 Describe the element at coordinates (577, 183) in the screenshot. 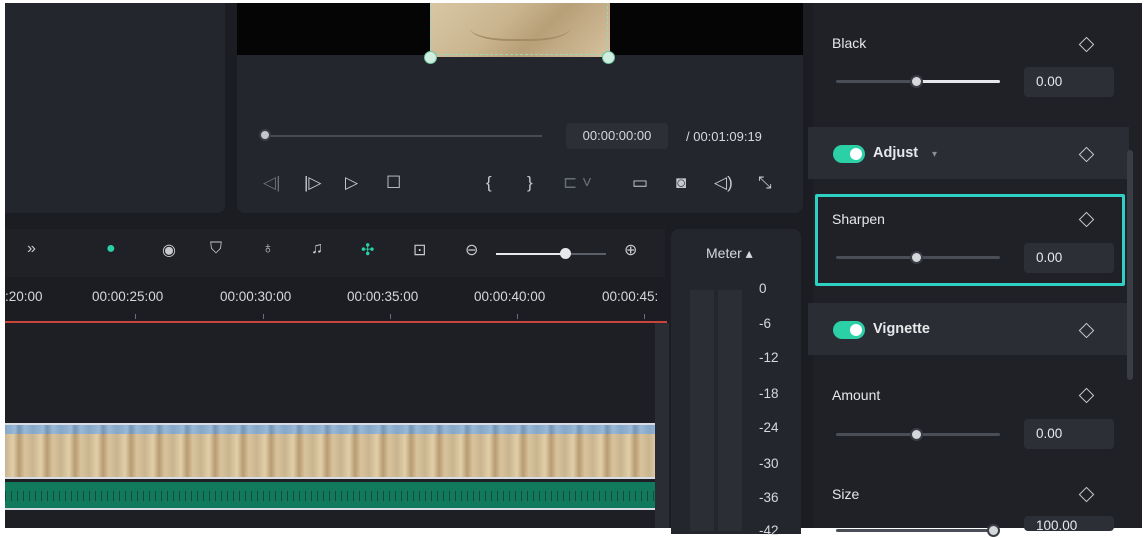

I see `render-icon: ⊏ ˅` at that location.